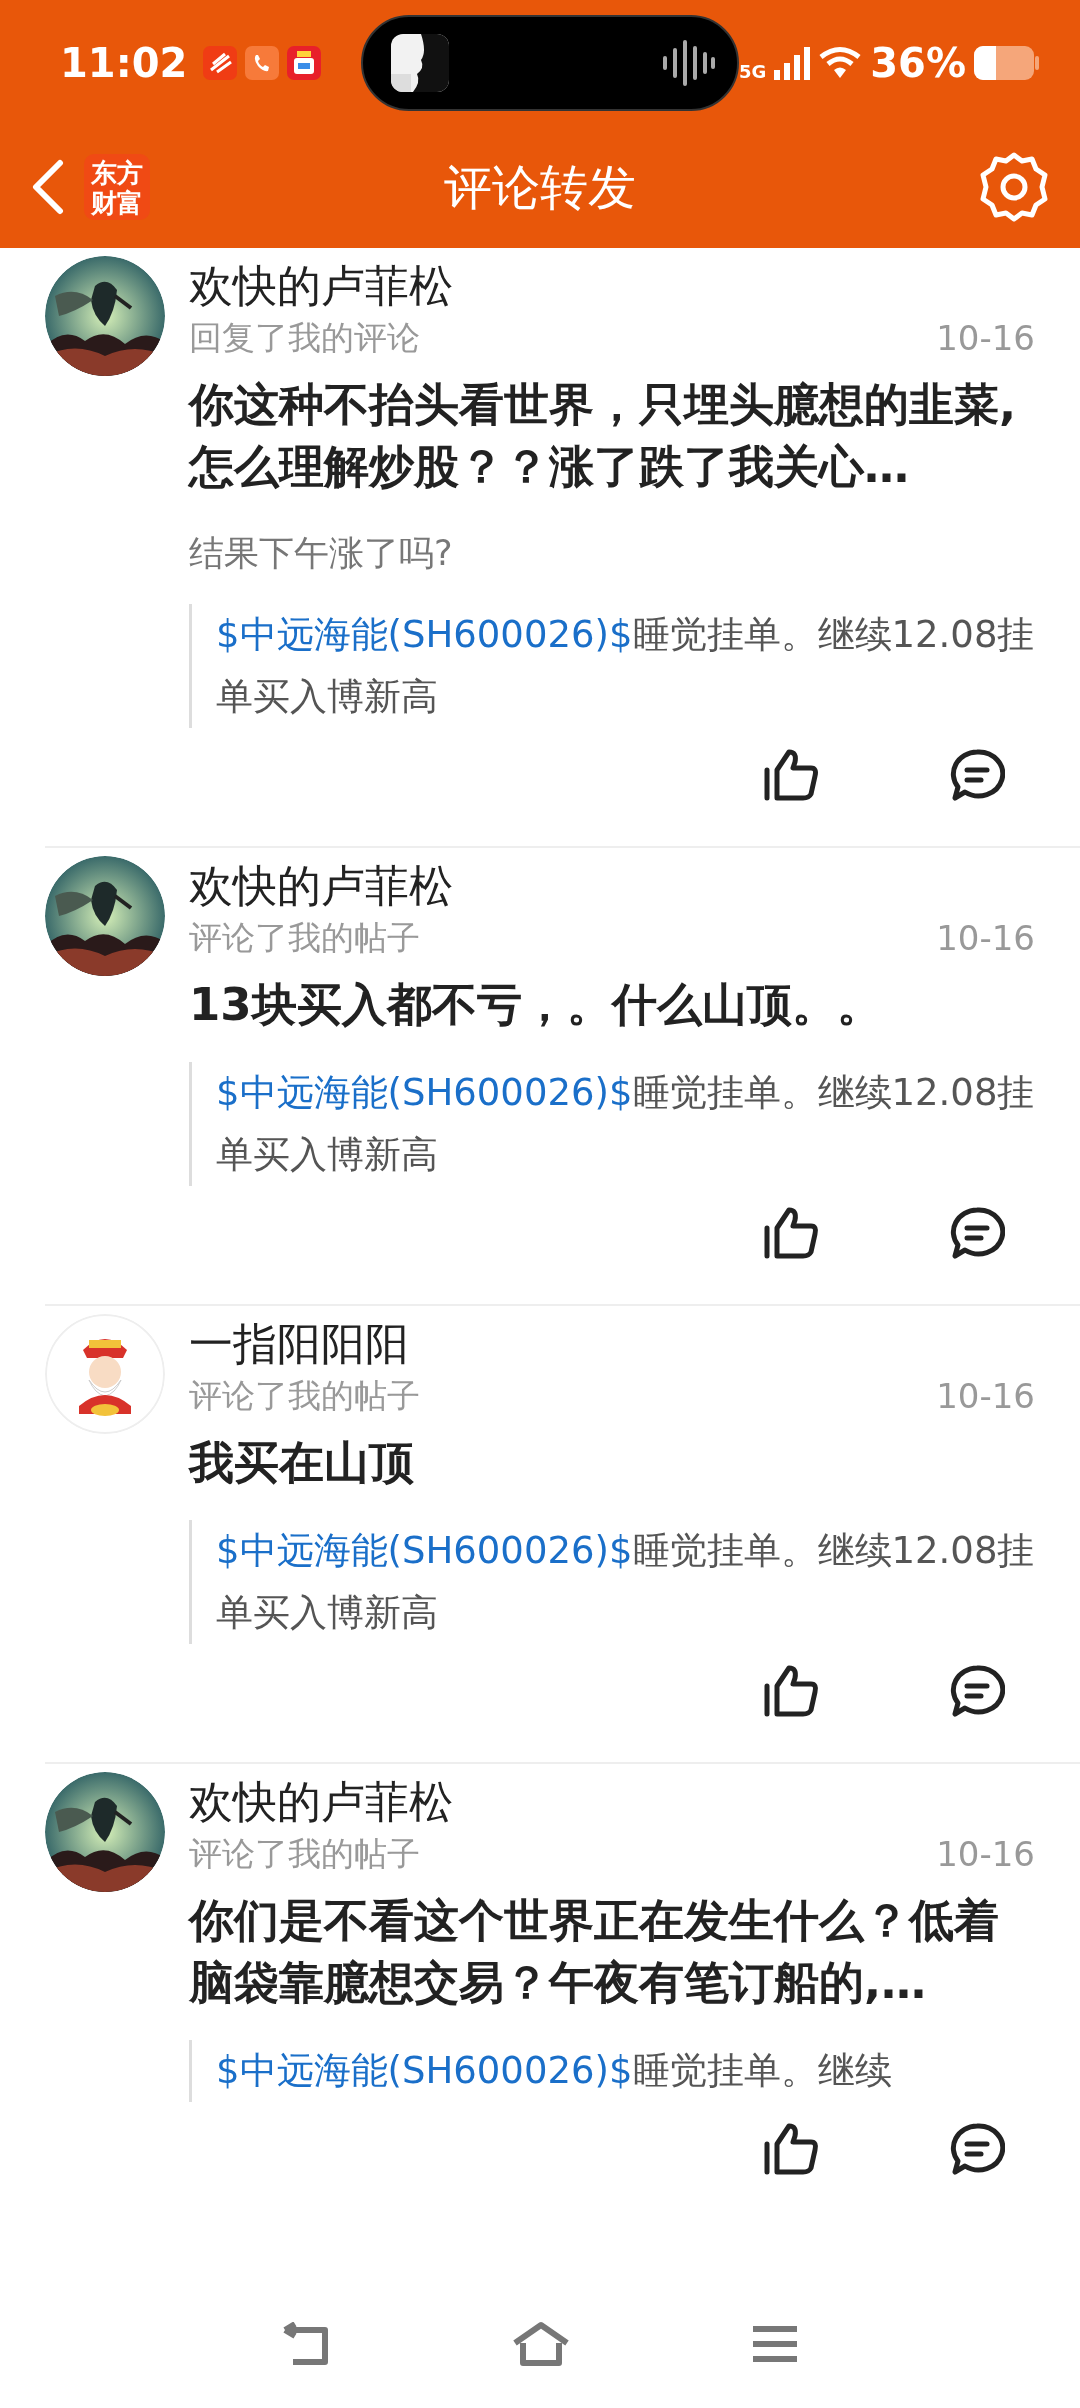 This screenshot has width=1080, height=2408. Describe the element at coordinates (1014, 186) in the screenshot. I see `settings-button` at that location.